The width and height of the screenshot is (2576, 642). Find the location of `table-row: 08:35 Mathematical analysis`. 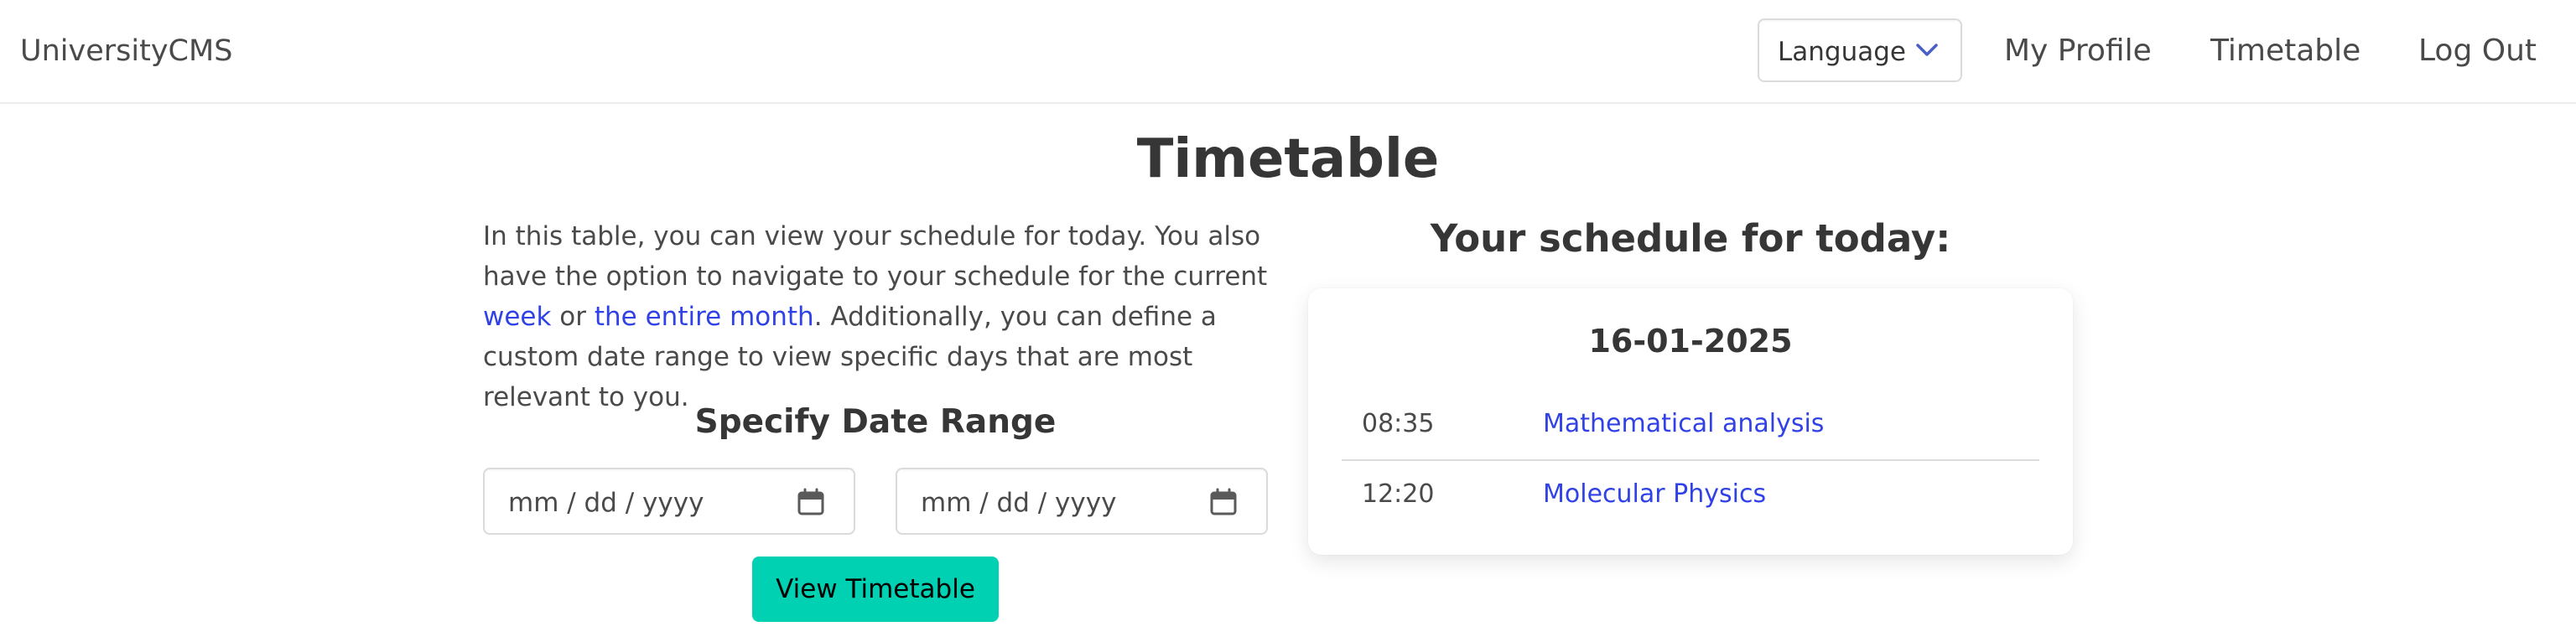

table-row: 08:35 Mathematical analysis is located at coordinates (1690, 426).